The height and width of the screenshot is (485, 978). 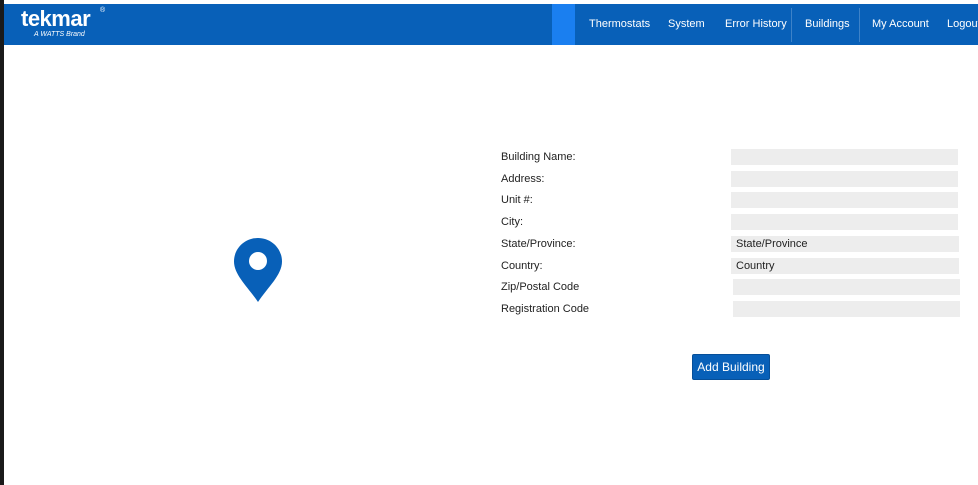 I want to click on nav-item-system: System, so click(x=686, y=24).